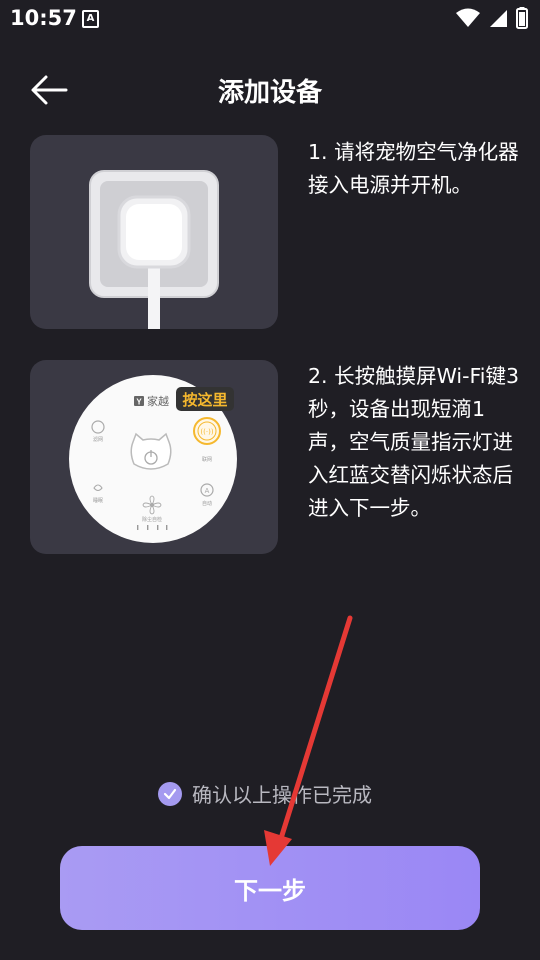 The height and width of the screenshot is (960, 540). Describe the element at coordinates (207, 491) in the screenshot. I see `svg-text: A` at that location.